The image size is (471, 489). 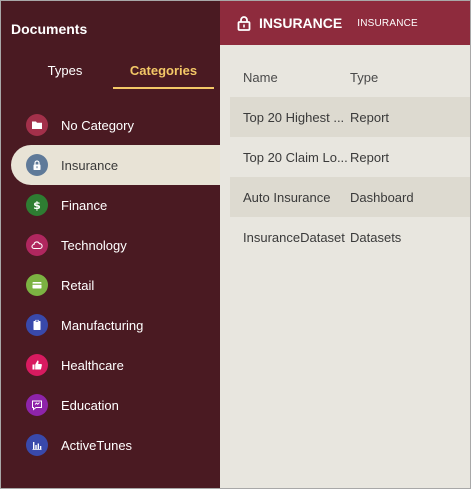 What do you see at coordinates (37, 245) in the screenshot?
I see `cloud-icon` at bounding box center [37, 245].